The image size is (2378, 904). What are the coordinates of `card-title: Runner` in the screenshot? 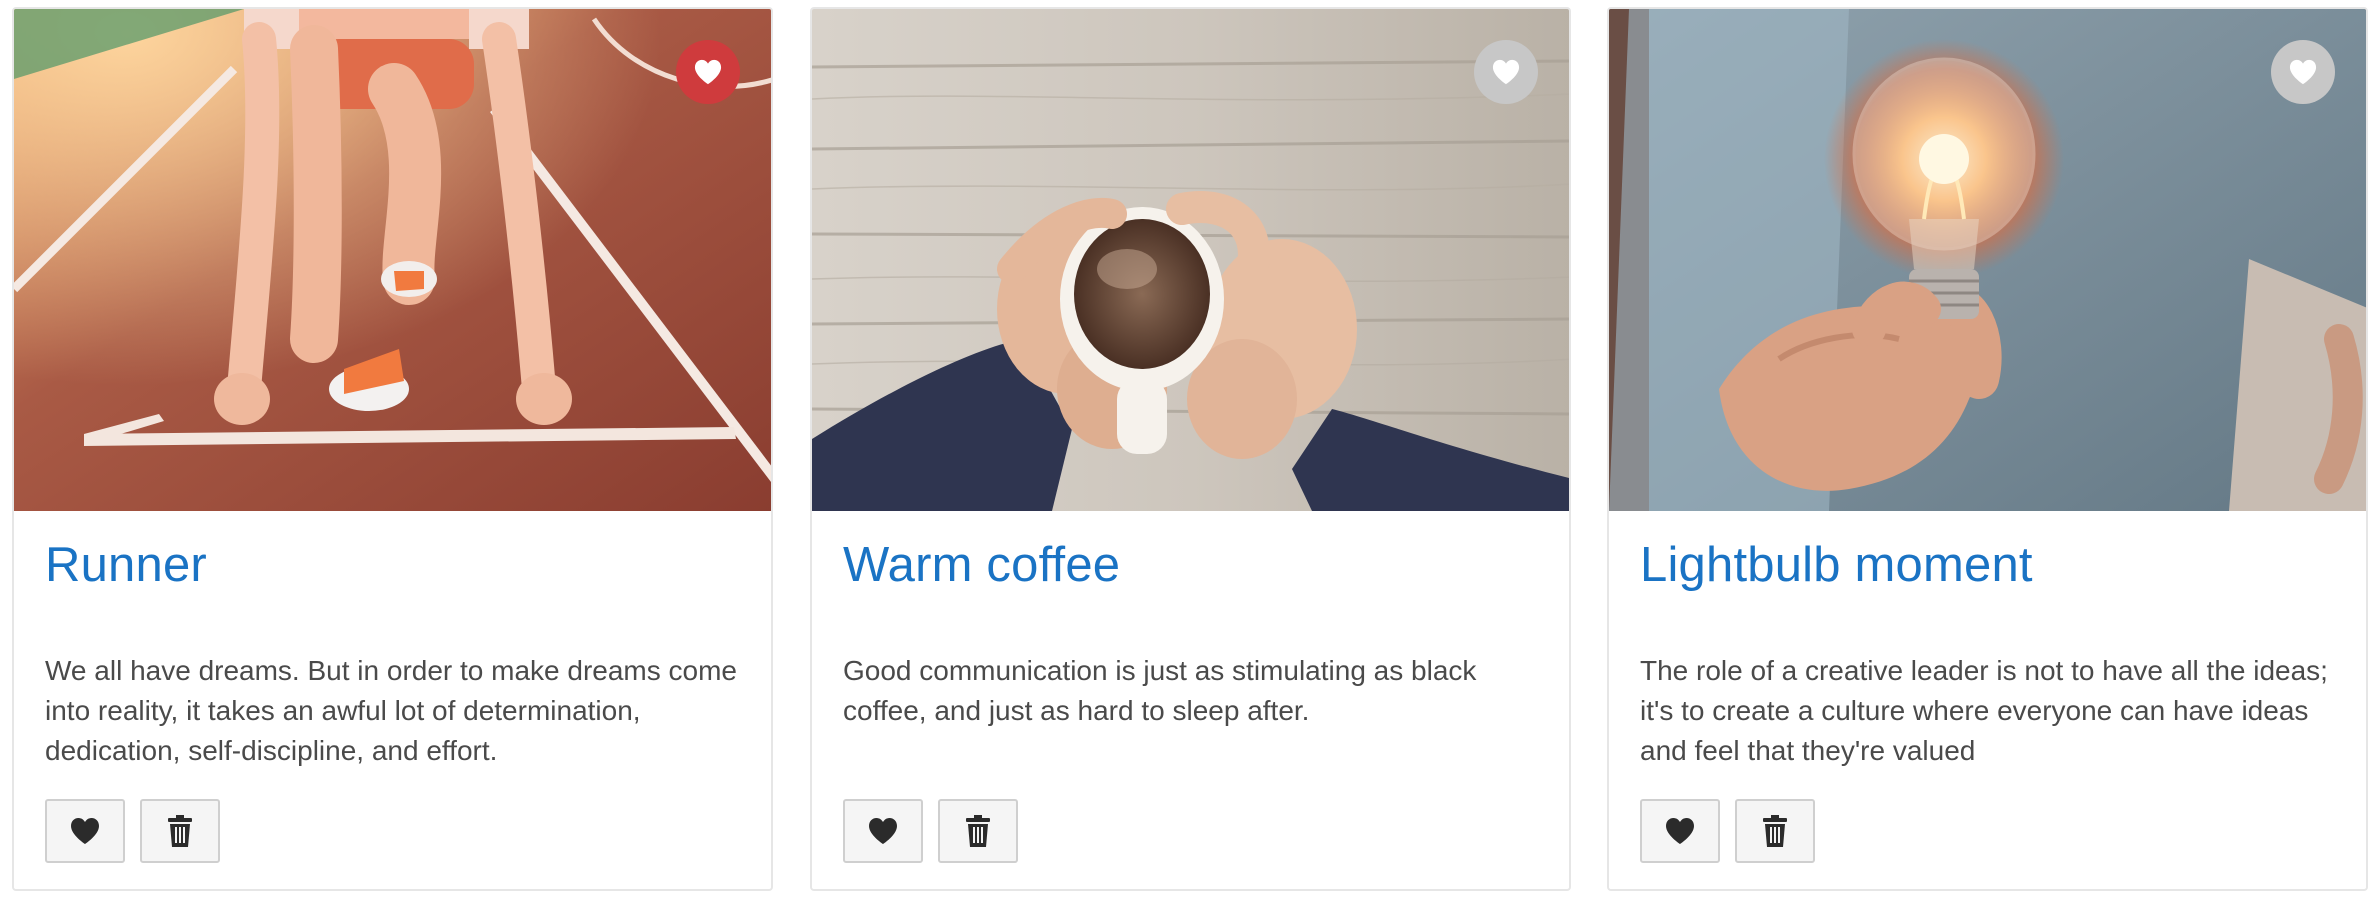 It's located at (126, 565).